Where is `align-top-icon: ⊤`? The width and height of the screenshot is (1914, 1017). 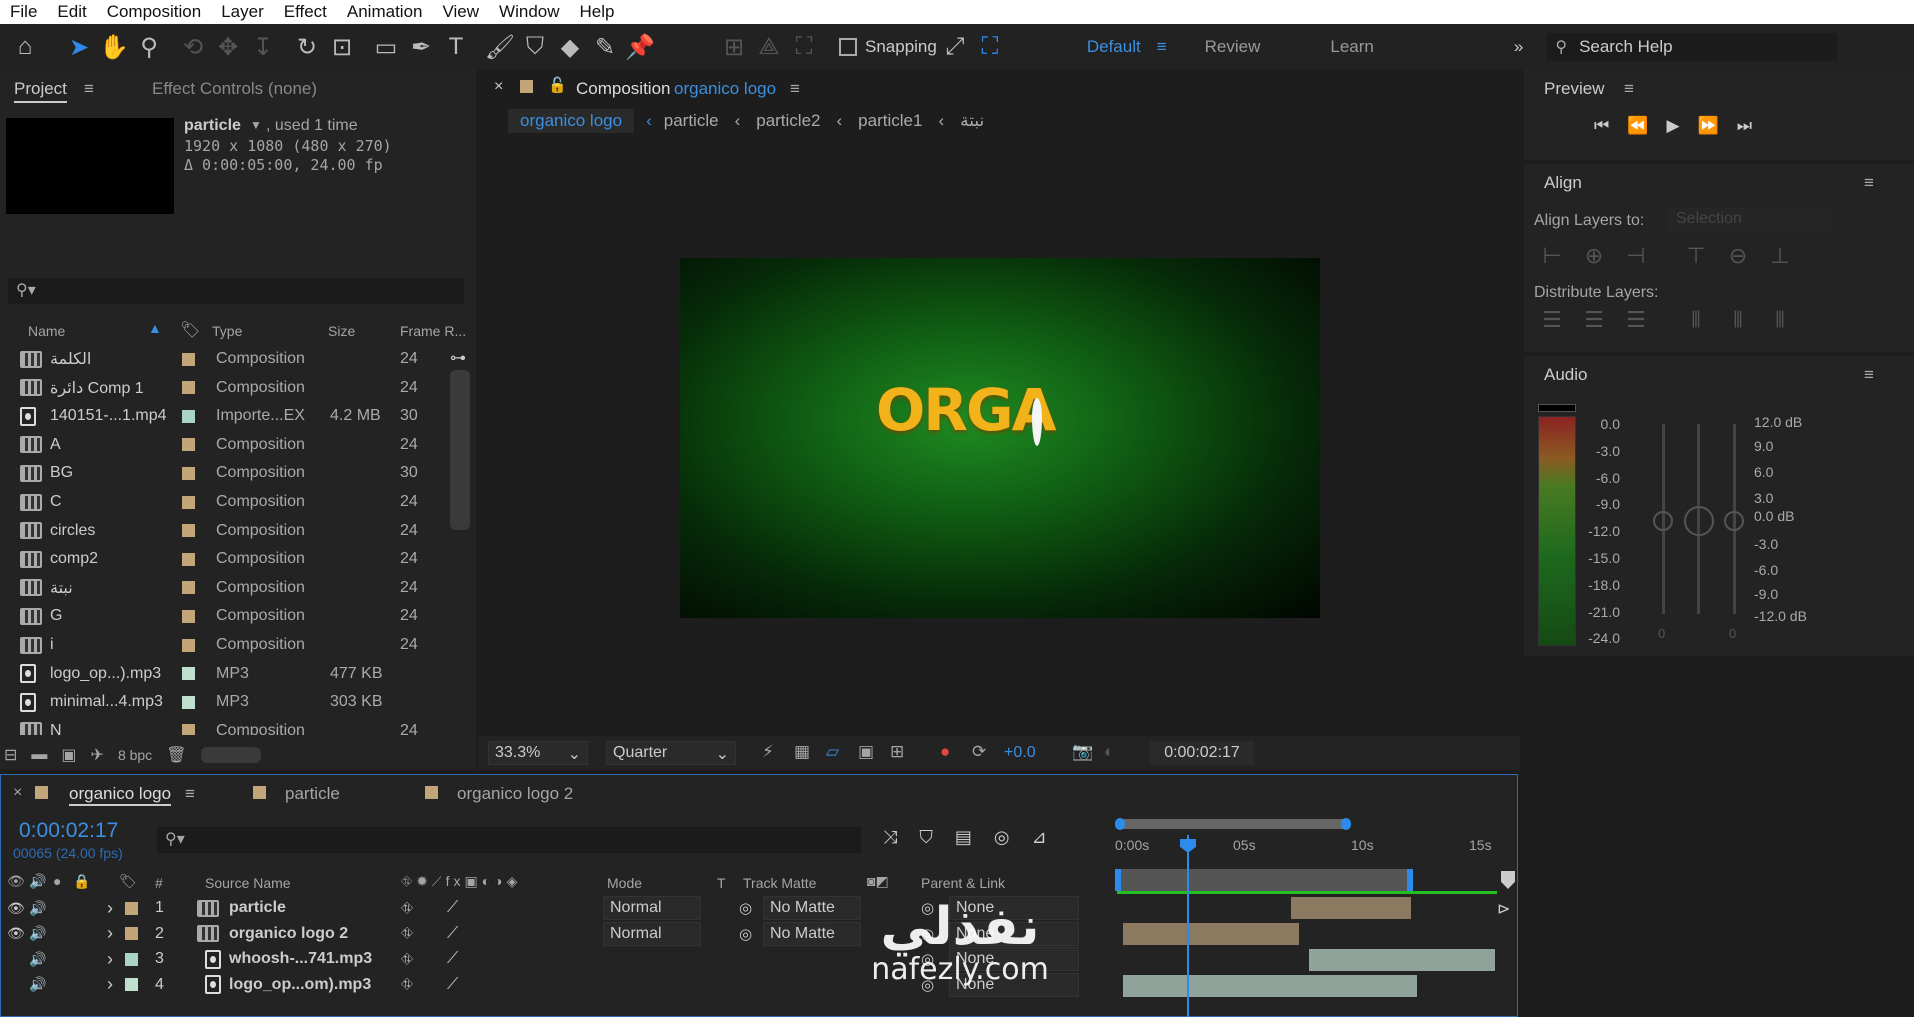
align-top-icon: ⊤ is located at coordinates (1696, 256).